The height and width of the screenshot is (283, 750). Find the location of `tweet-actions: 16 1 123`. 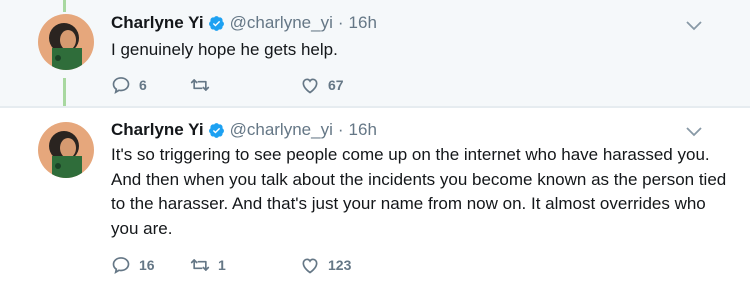

tweet-actions: 16 1 123 is located at coordinates (251, 265).